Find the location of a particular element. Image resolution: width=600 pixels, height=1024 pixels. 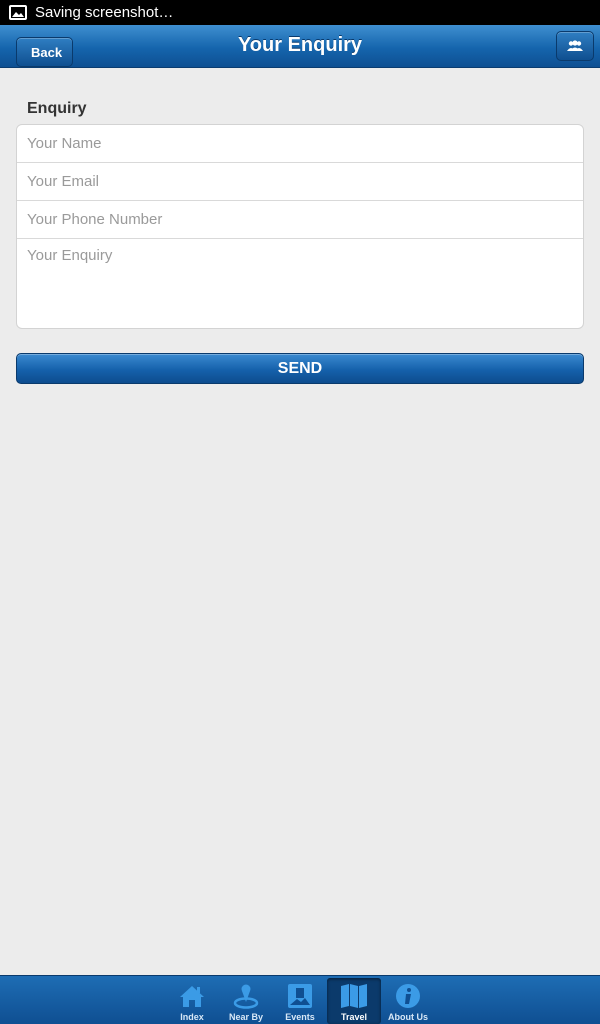

tab-label-events: Events is located at coordinates (300, 1017).